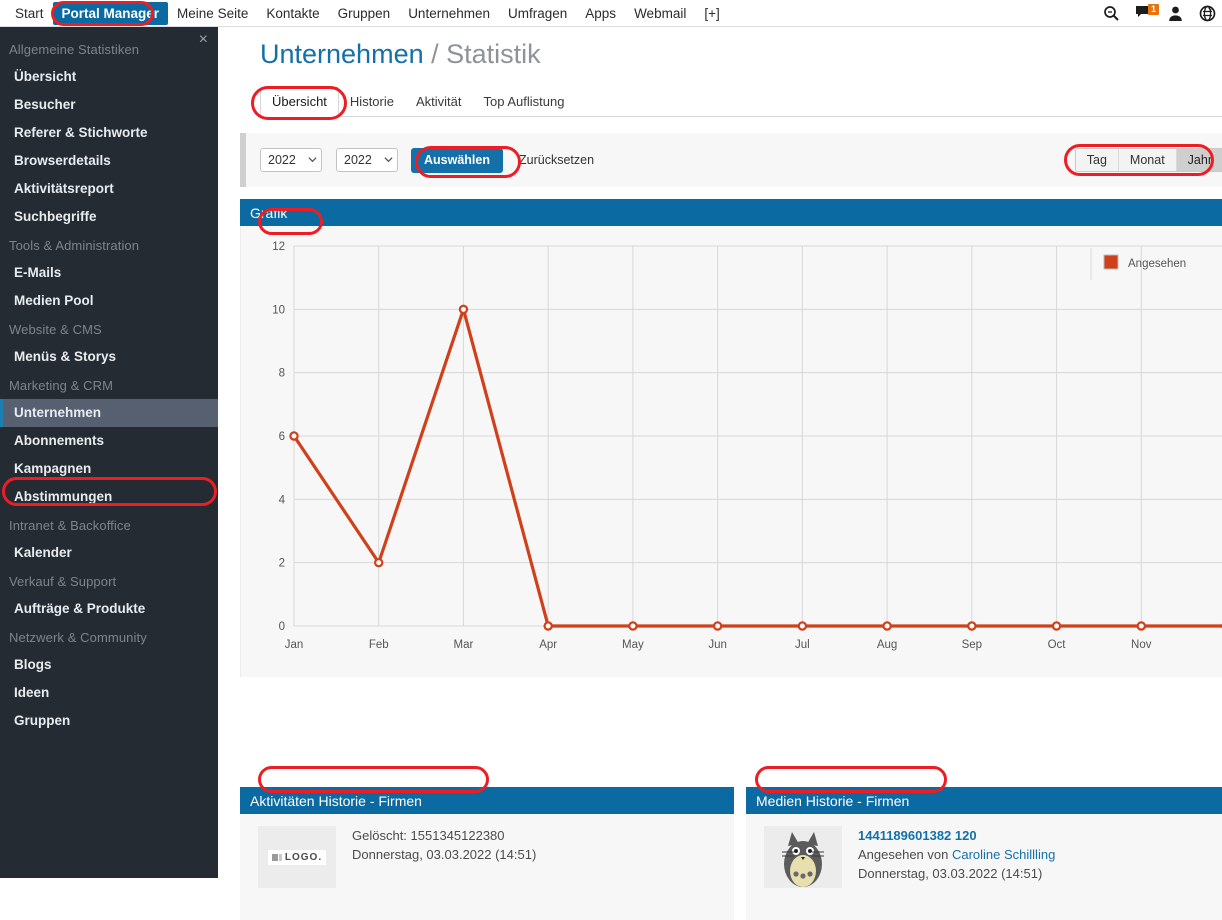  What do you see at coordinates (278, 310) in the screenshot?
I see `y-axis-tick: 10` at bounding box center [278, 310].